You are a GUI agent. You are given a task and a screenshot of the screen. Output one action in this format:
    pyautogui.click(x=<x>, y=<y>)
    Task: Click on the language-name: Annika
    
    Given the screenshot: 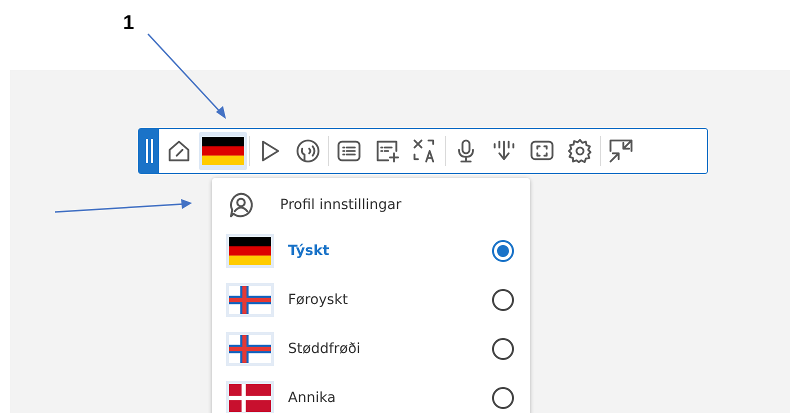 What is the action you would take?
    pyautogui.click(x=312, y=398)
    